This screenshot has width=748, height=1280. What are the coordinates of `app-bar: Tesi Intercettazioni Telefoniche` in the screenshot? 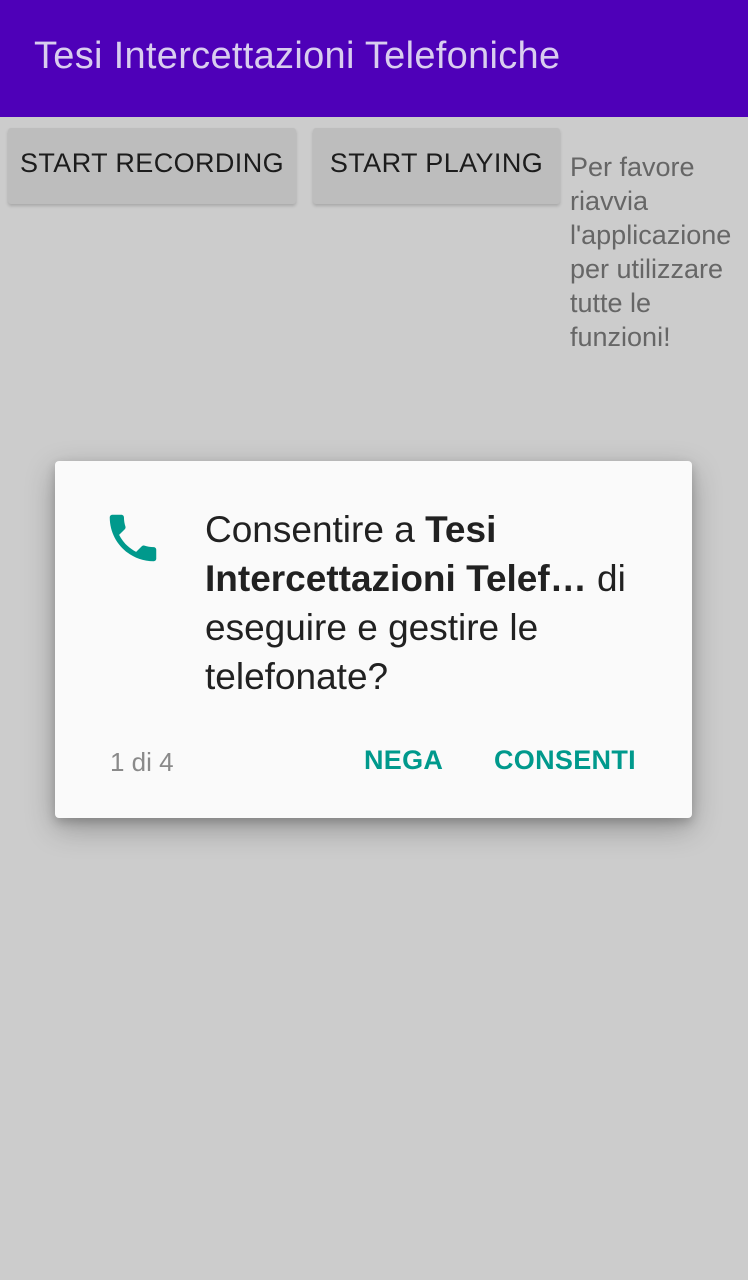 It's located at (374, 58).